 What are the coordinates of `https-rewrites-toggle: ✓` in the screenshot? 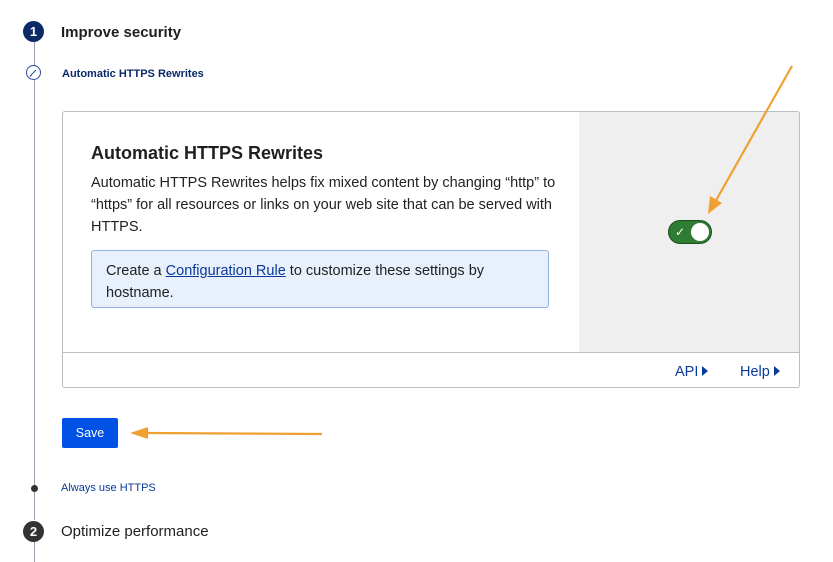 It's located at (690, 232).